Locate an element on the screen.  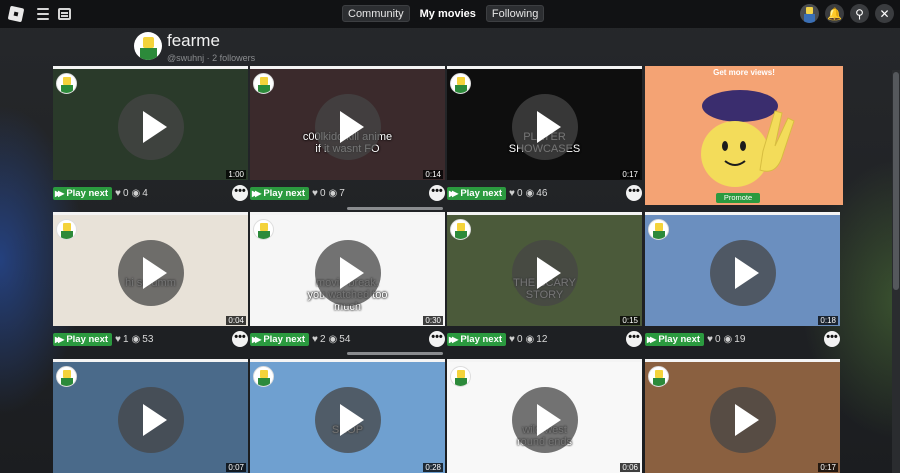
movie-thumbnail: hi so umm 0:04 is located at coordinates (150, 269).